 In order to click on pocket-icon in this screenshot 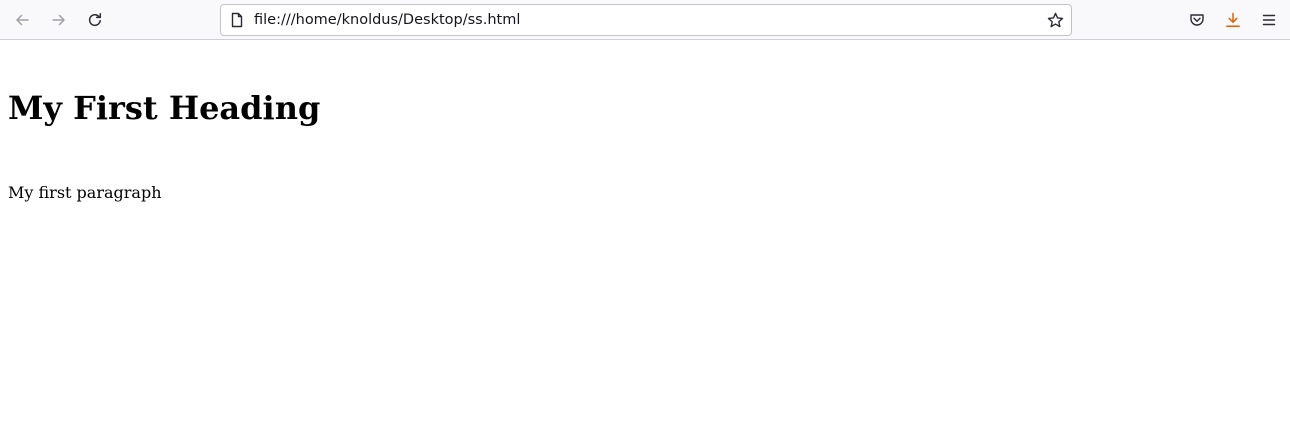, I will do `click(1197, 20)`.